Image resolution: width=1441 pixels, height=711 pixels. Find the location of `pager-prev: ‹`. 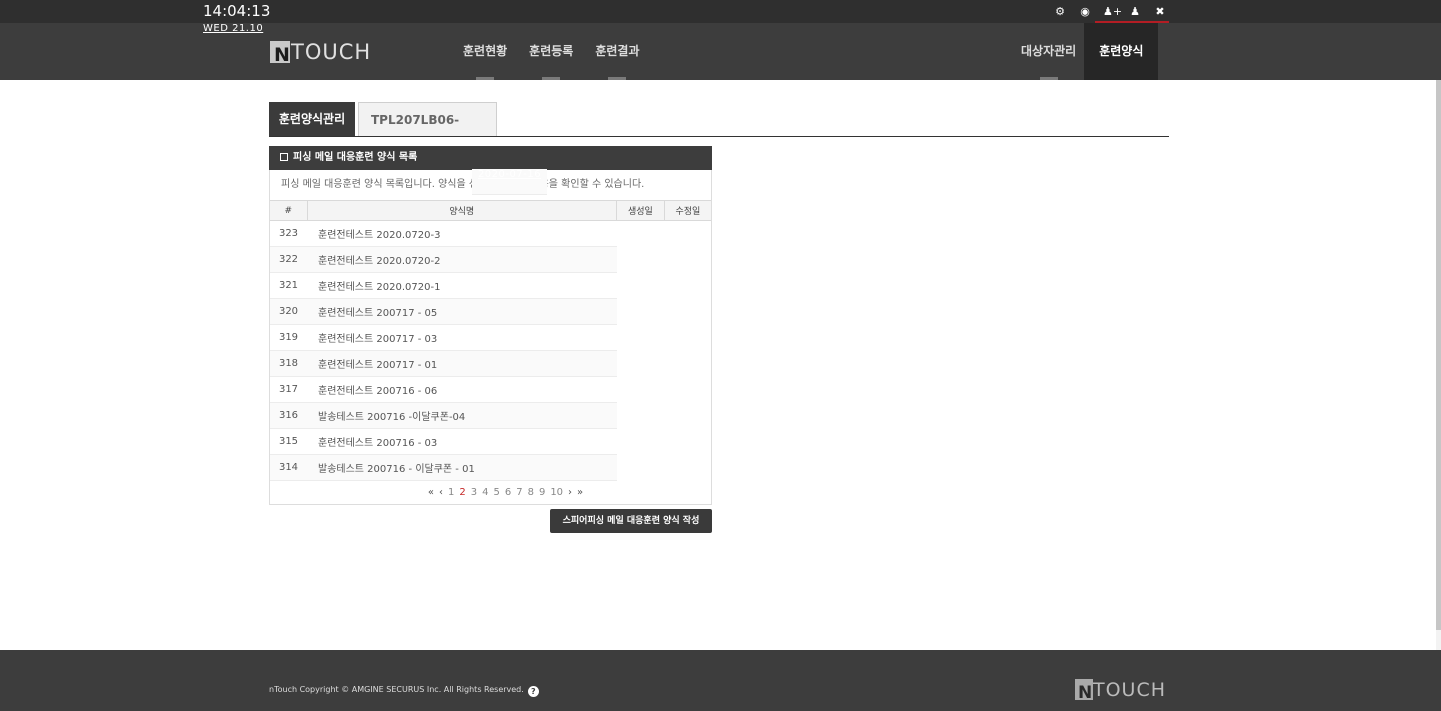

pager-prev: ‹ is located at coordinates (441, 492).